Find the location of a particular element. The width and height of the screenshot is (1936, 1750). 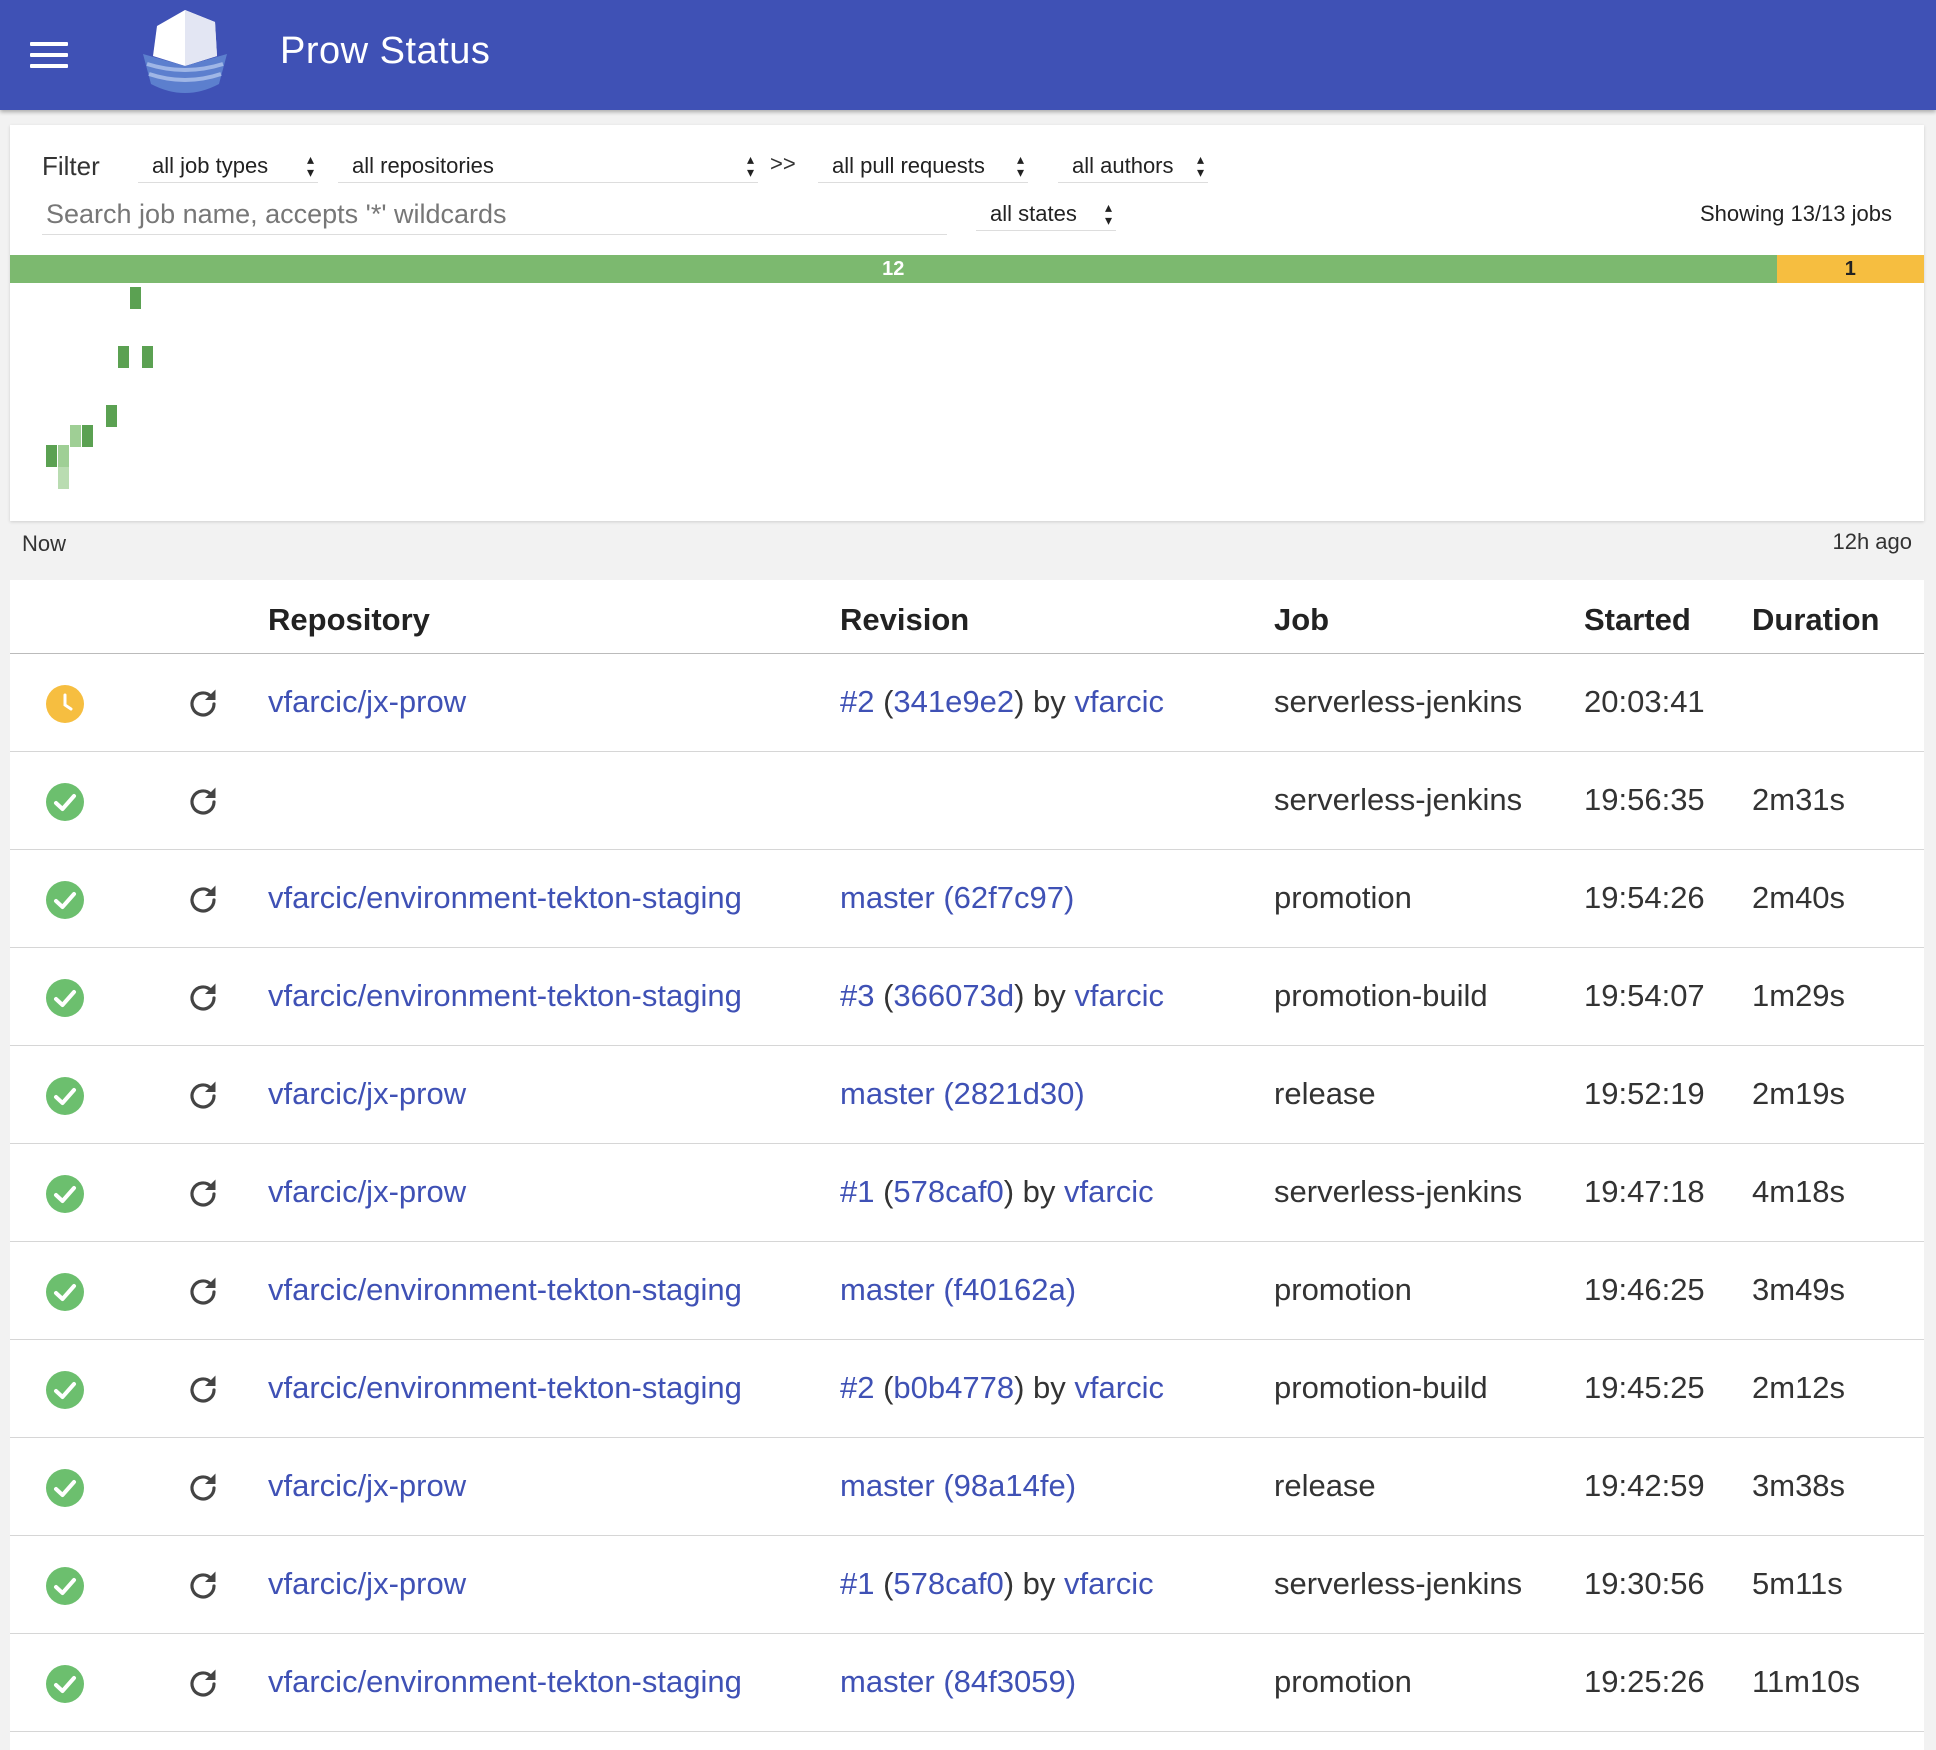

job-search-input is located at coordinates (494, 215).